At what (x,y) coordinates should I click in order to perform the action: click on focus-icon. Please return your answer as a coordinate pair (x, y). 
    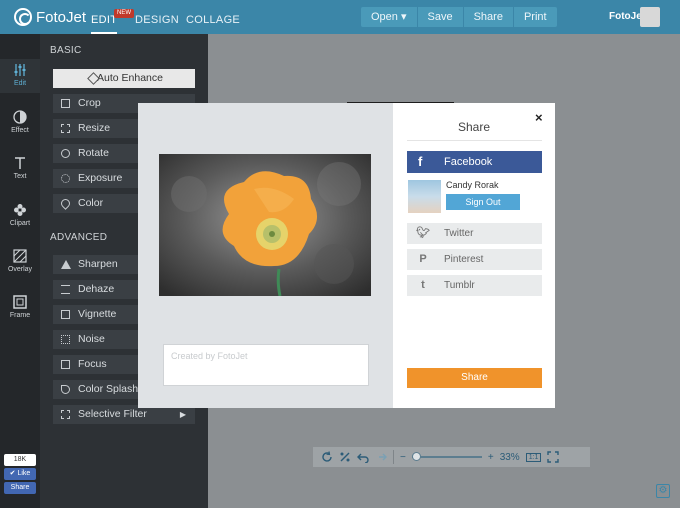
    Looking at the image, I should click on (65, 364).